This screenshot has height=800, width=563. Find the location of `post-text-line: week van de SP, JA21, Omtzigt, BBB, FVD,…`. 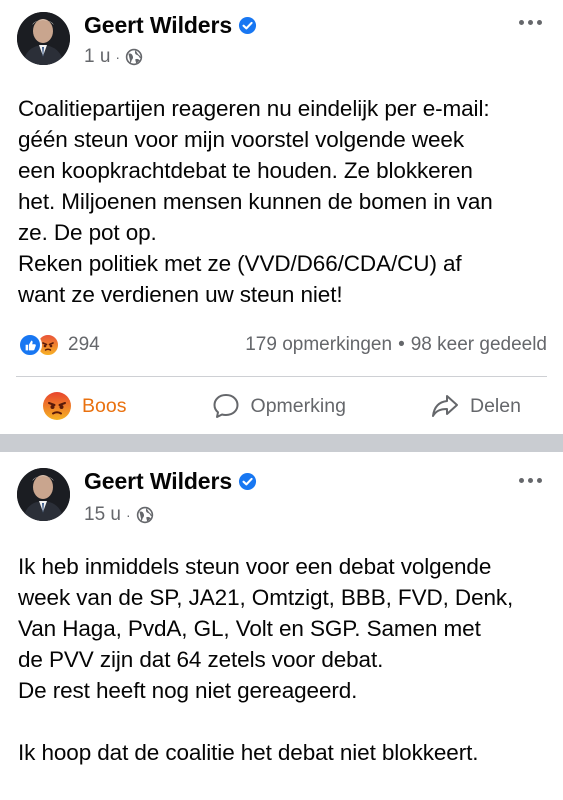

post-text-line: week van de SP, JA21, Omtzigt, BBB, FVD,… is located at coordinates (266, 597).